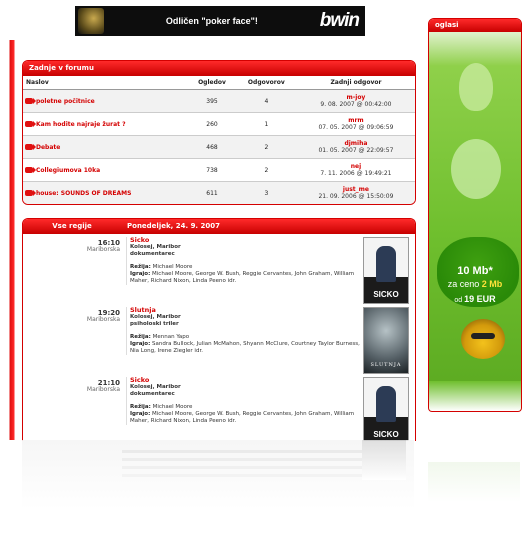  Describe the element at coordinates (266, 101) in the screenshot. I see `replies-cell: 4` at that location.